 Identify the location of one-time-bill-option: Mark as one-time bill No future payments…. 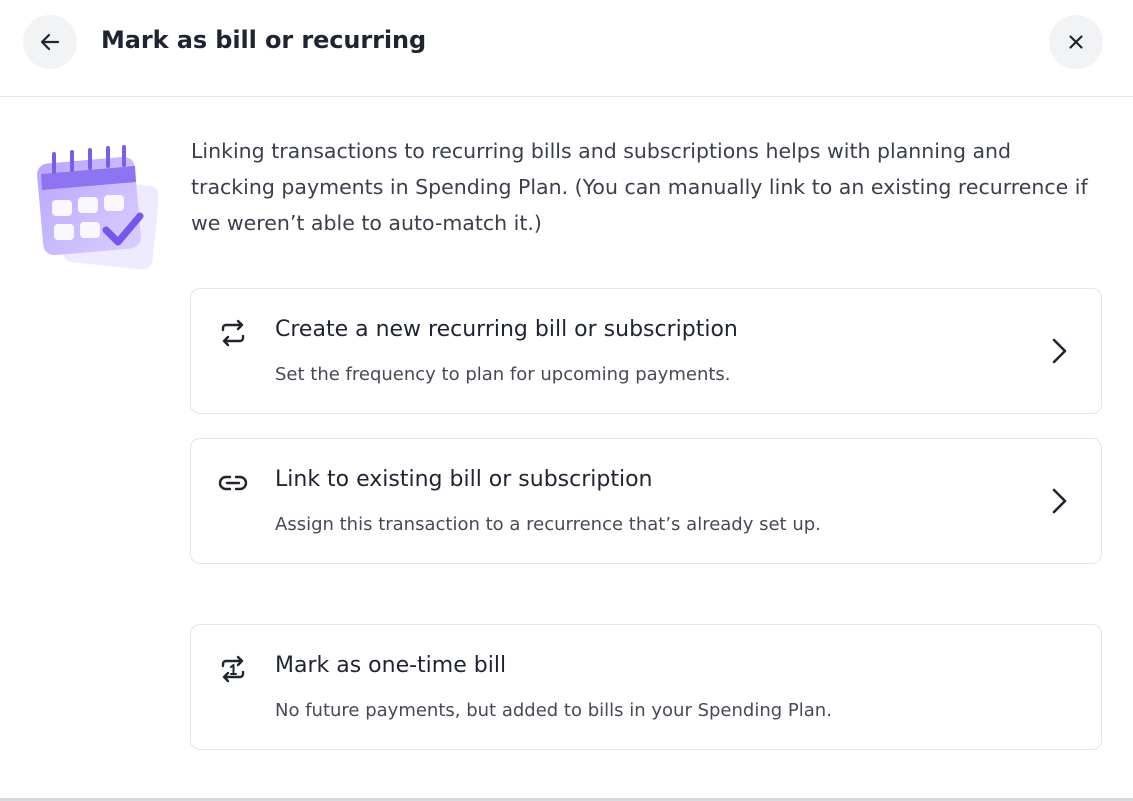
(646, 687).